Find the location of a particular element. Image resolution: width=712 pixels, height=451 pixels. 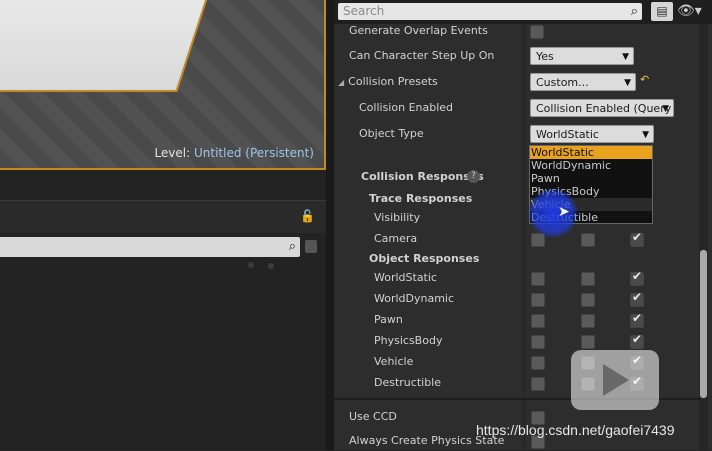

reset-to-default-icon: ↶ is located at coordinates (644, 79).